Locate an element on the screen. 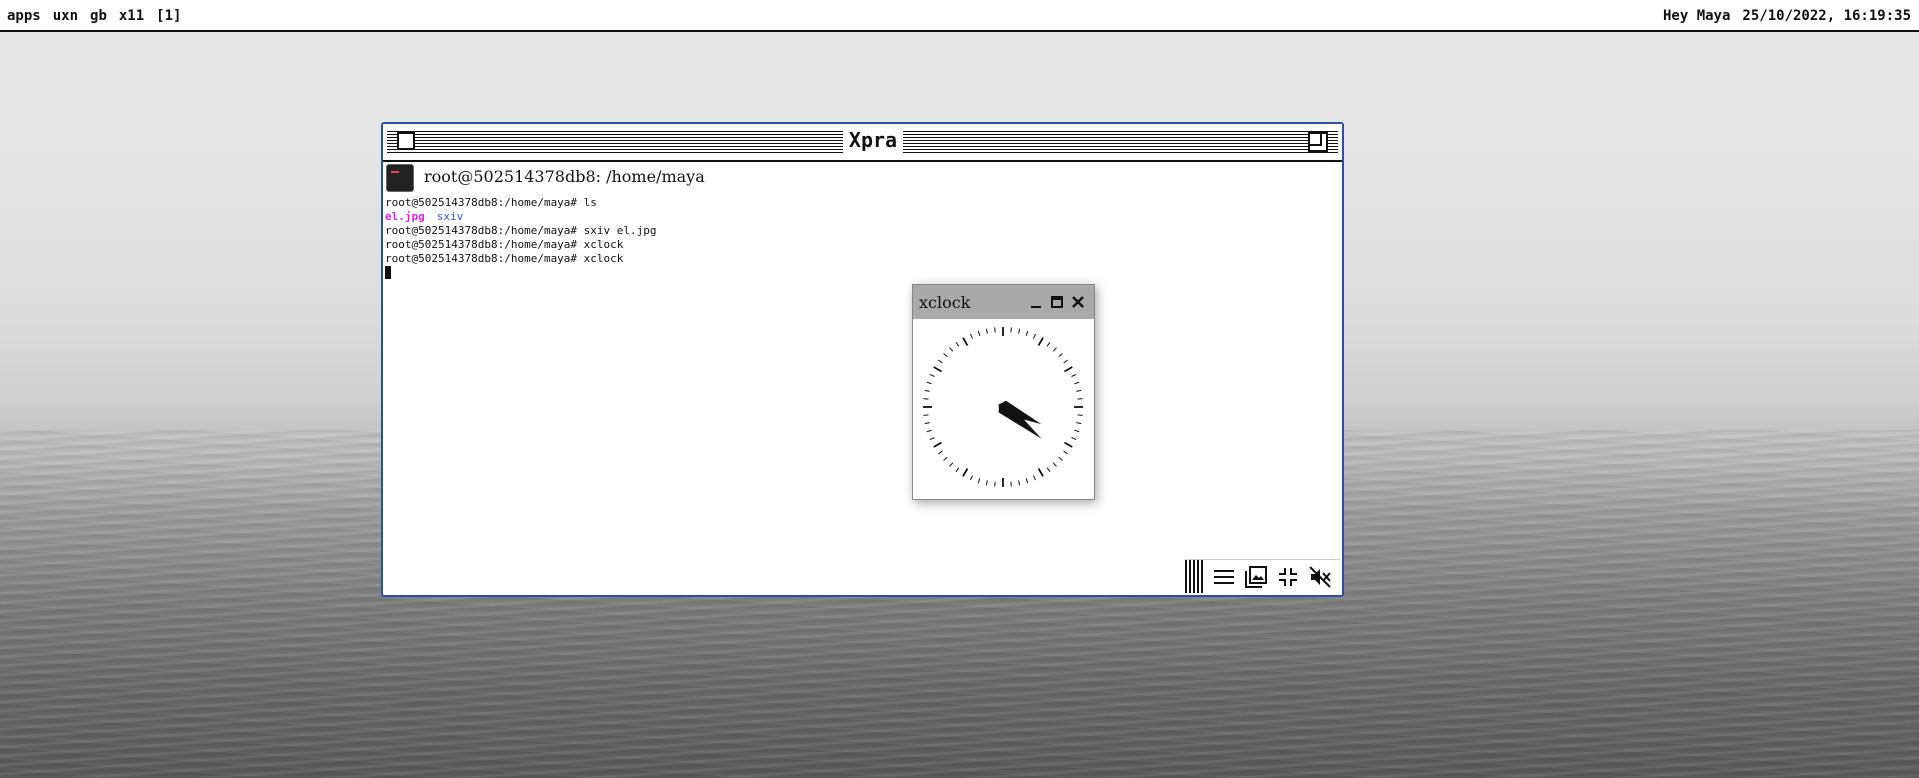 The image size is (1919, 778). clock-face is located at coordinates (1003, 407).